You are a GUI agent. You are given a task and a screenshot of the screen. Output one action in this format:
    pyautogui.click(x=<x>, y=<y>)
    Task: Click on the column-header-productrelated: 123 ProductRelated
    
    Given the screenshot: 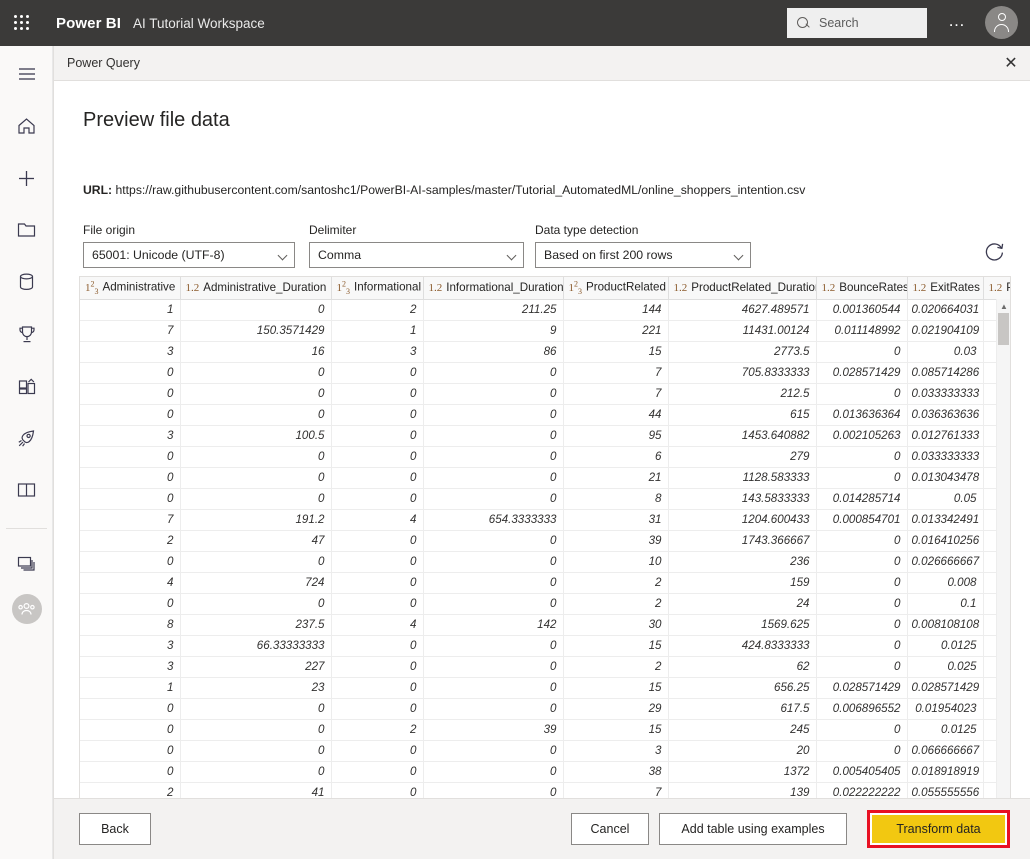 What is the action you would take?
    pyautogui.click(x=616, y=288)
    